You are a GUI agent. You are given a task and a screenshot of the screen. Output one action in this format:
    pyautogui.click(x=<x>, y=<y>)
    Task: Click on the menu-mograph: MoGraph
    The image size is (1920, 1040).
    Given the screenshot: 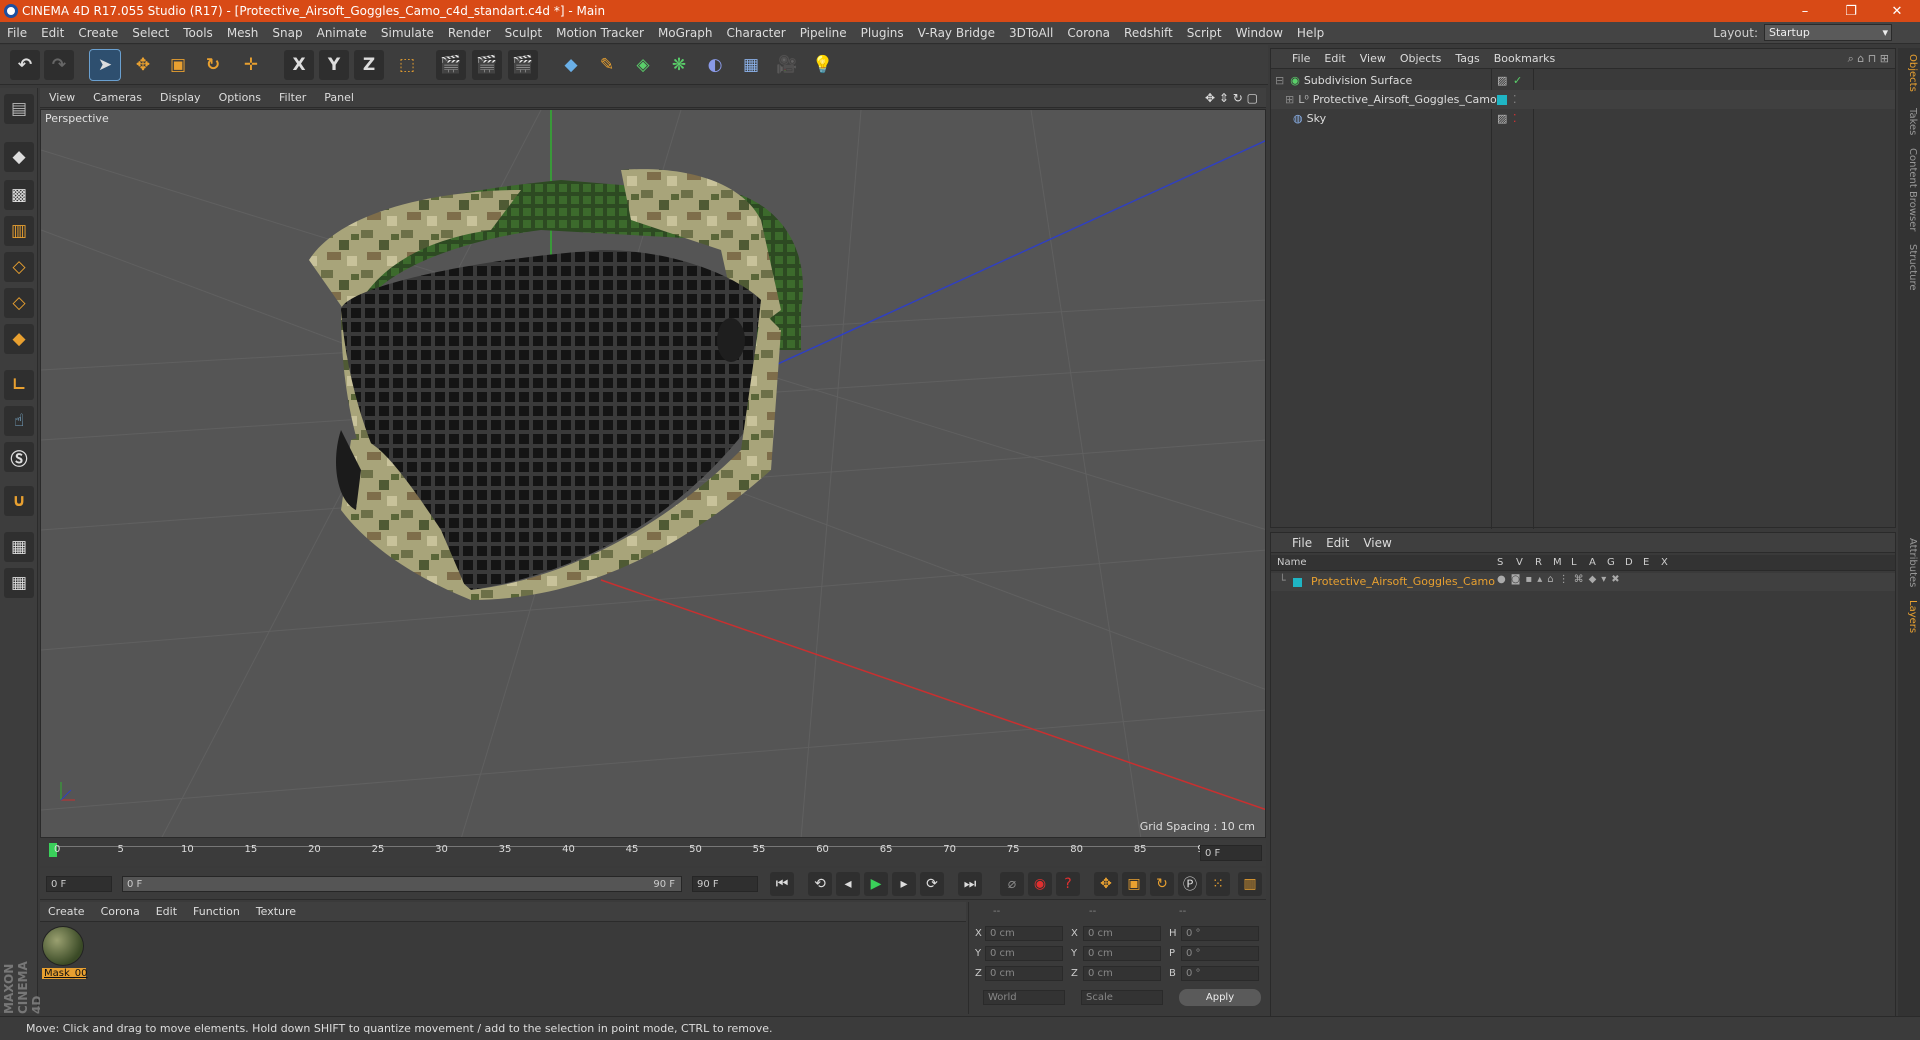 What is the action you would take?
    pyautogui.click(x=685, y=33)
    